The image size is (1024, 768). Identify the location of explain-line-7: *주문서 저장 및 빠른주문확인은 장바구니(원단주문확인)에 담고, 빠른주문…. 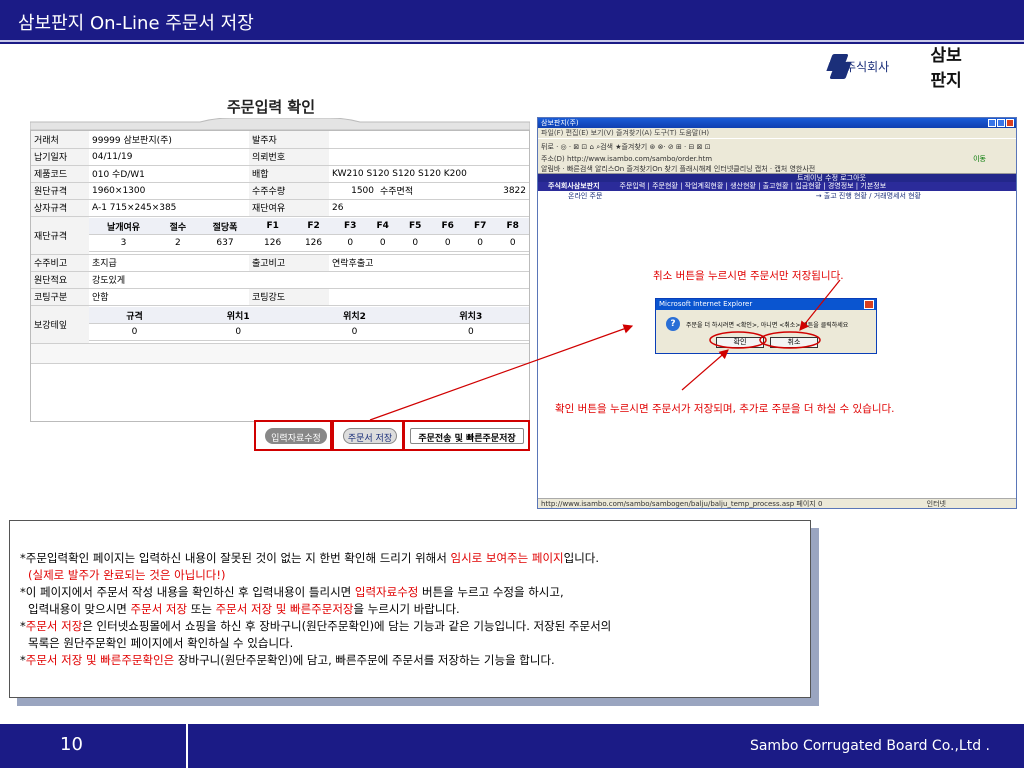
(287, 660).